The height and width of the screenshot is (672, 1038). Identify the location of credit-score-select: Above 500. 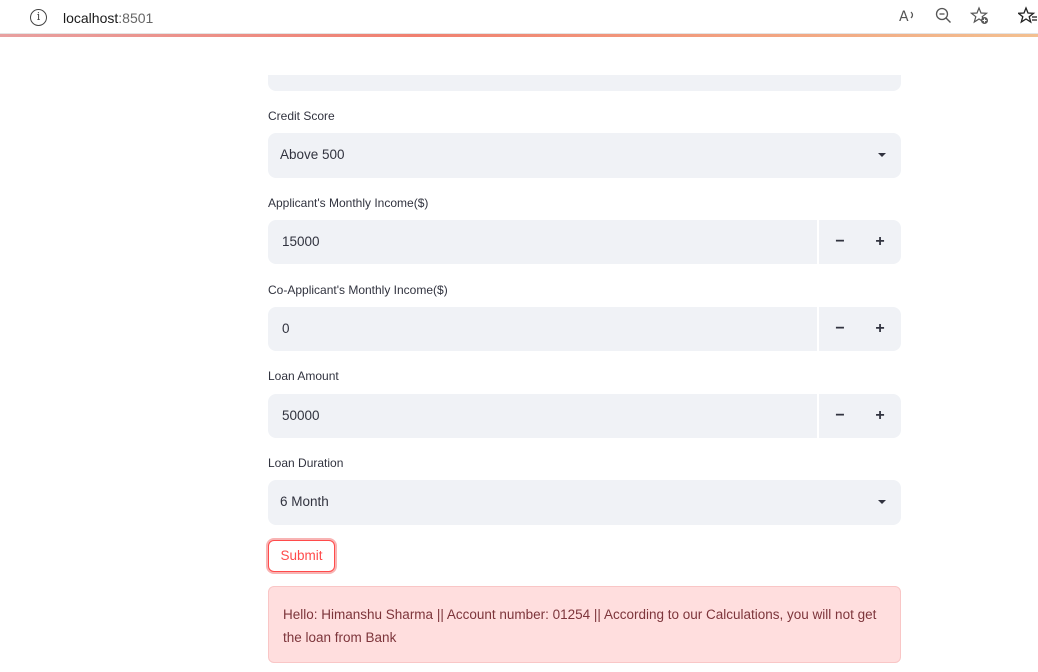
(584, 155).